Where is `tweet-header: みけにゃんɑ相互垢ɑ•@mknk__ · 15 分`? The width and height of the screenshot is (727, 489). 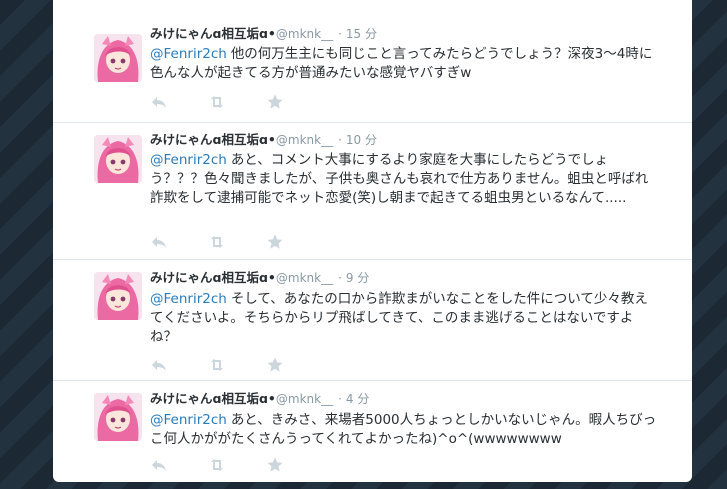 tweet-header: みけにゃんɑ相互垢ɑ•@mknk__ · 15 分 is located at coordinates (263, 34).